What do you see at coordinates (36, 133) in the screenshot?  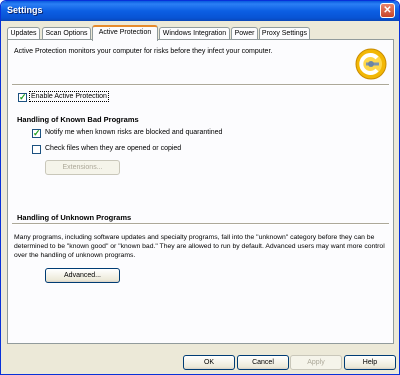 I see `notify-known-risks-checkbox` at bounding box center [36, 133].